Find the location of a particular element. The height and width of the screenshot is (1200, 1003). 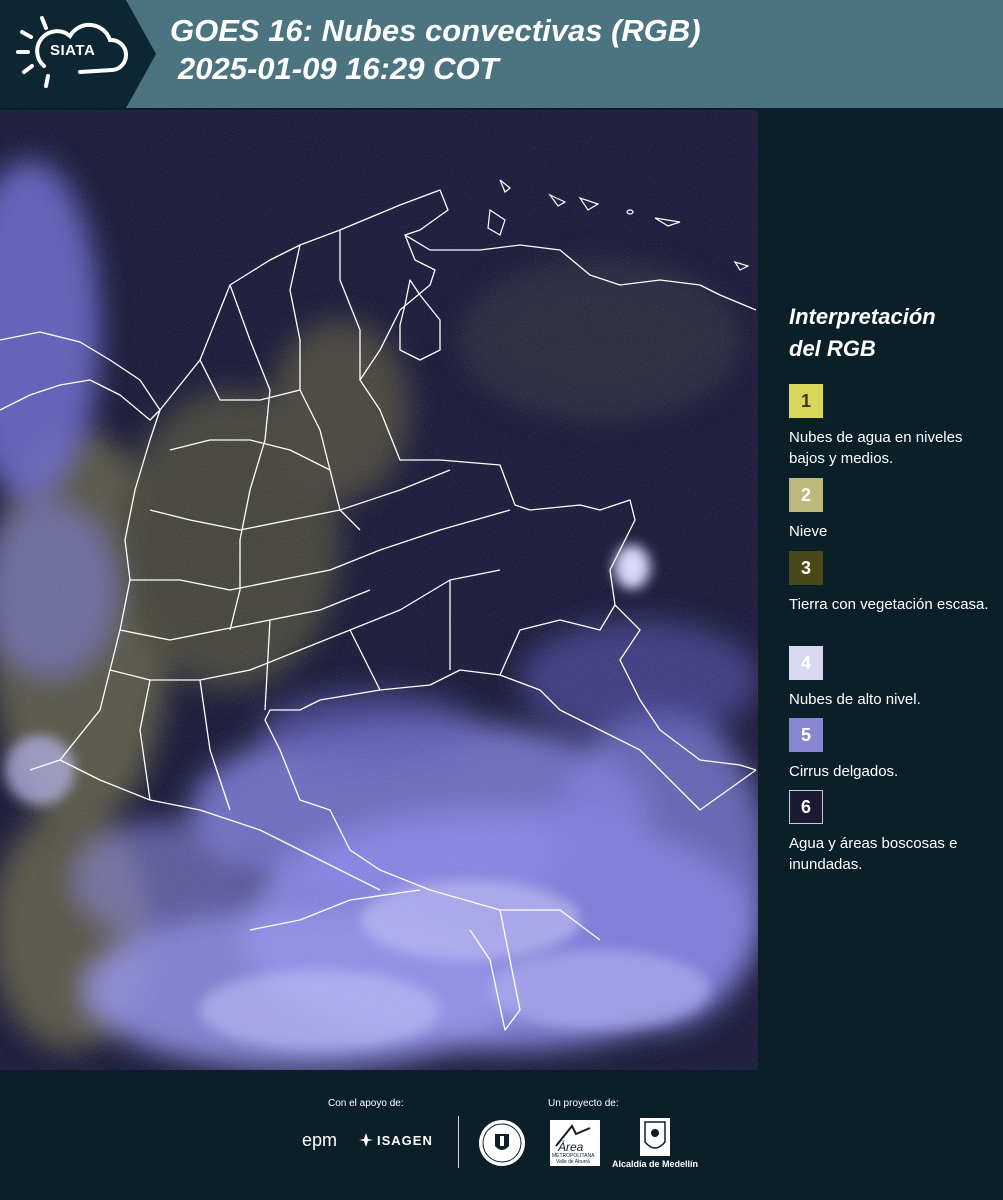

legend-label: Cirrus delgados. is located at coordinates (844, 771).